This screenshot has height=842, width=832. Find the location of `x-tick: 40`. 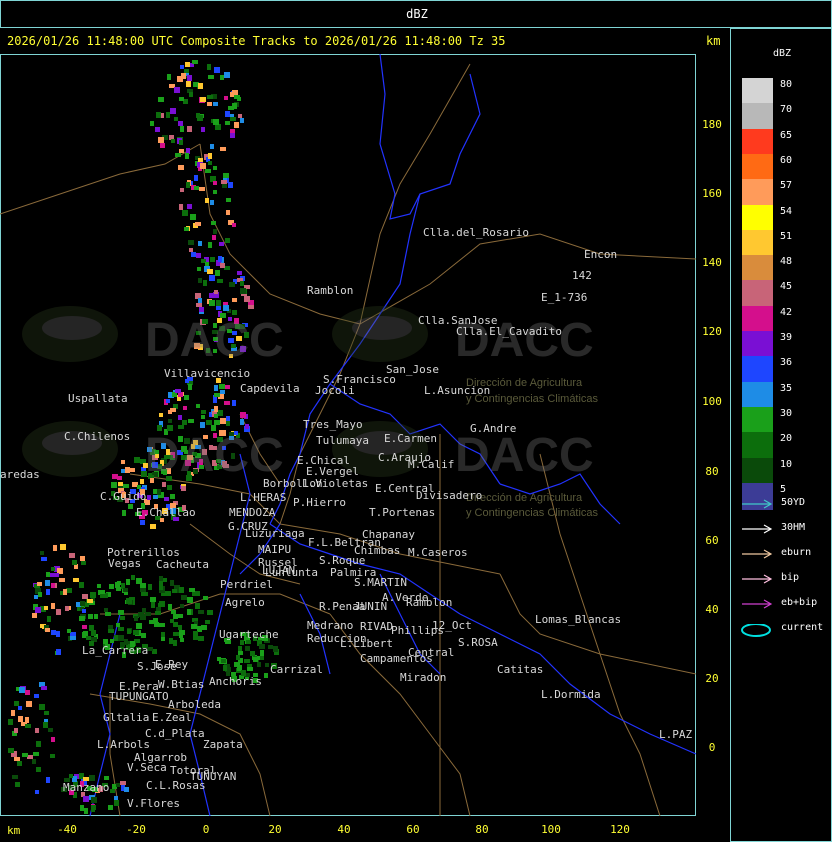

x-tick: 40 is located at coordinates (344, 829).